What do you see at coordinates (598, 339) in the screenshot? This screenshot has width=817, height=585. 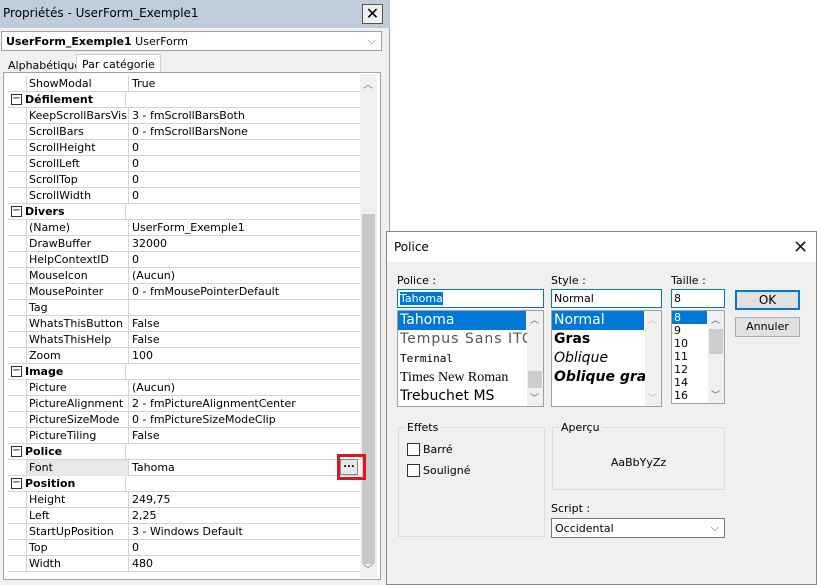 I see `list-item: Gras` at bounding box center [598, 339].